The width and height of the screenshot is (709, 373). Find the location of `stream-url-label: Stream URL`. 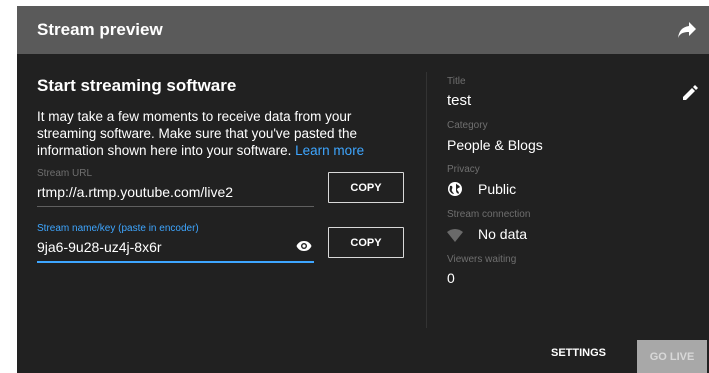

stream-url-label: Stream URL is located at coordinates (65, 173).